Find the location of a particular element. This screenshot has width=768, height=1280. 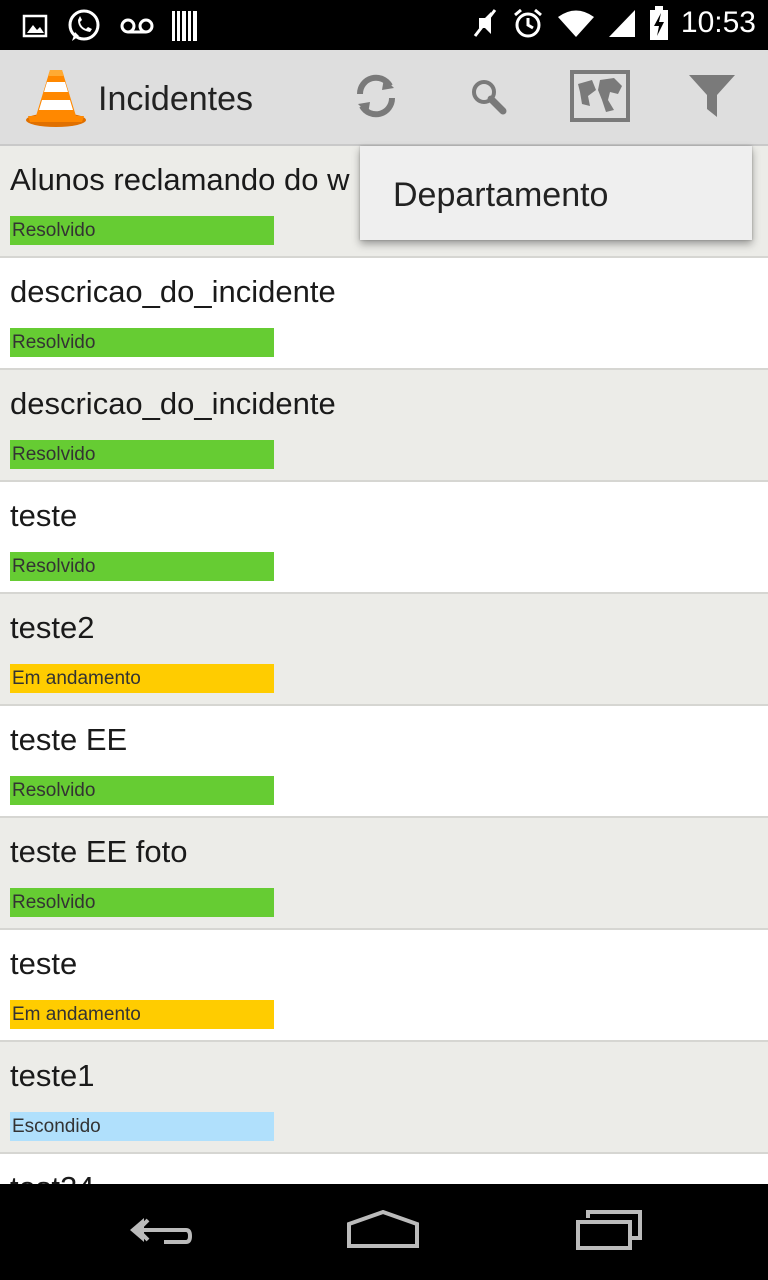

search-icon is located at coordinates (488, 98).